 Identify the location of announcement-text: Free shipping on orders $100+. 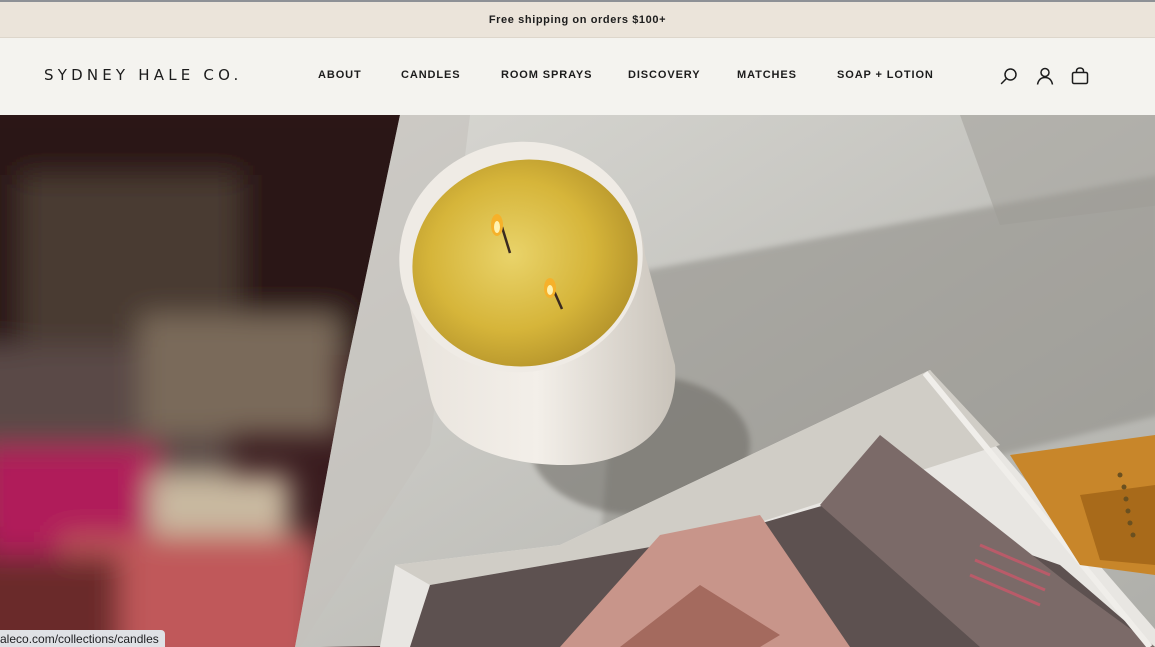
(577, 19).